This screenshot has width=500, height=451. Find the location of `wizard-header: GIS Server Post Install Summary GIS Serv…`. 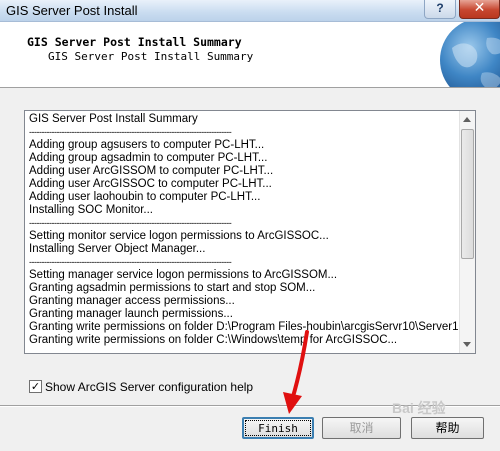

wizard-header: GIS Server Post Install Summary GIS Serv… is located at coordinates (250, 55).